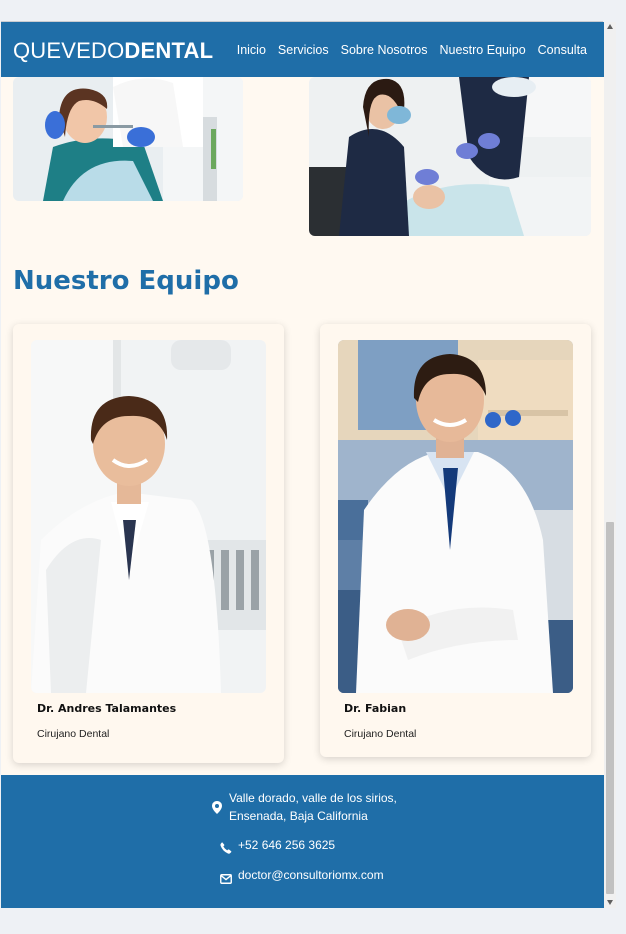  What do you see at coordinates (126, 281) in the screenshot?
I see `section-title-team: Nuestro Equipo` at bounding box center [126, 281].